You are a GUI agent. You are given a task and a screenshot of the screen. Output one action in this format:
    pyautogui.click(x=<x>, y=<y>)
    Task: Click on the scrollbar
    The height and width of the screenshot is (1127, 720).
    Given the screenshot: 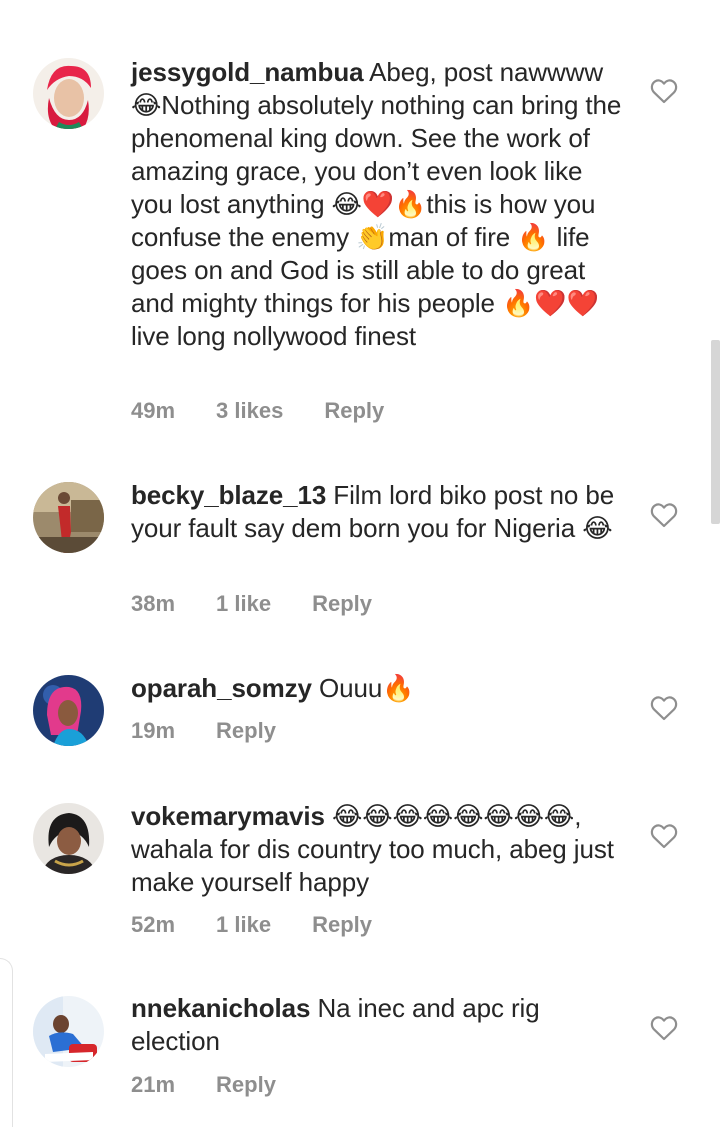 What is the action you would take?
    pyautogui.click(x=715, y=432)
    